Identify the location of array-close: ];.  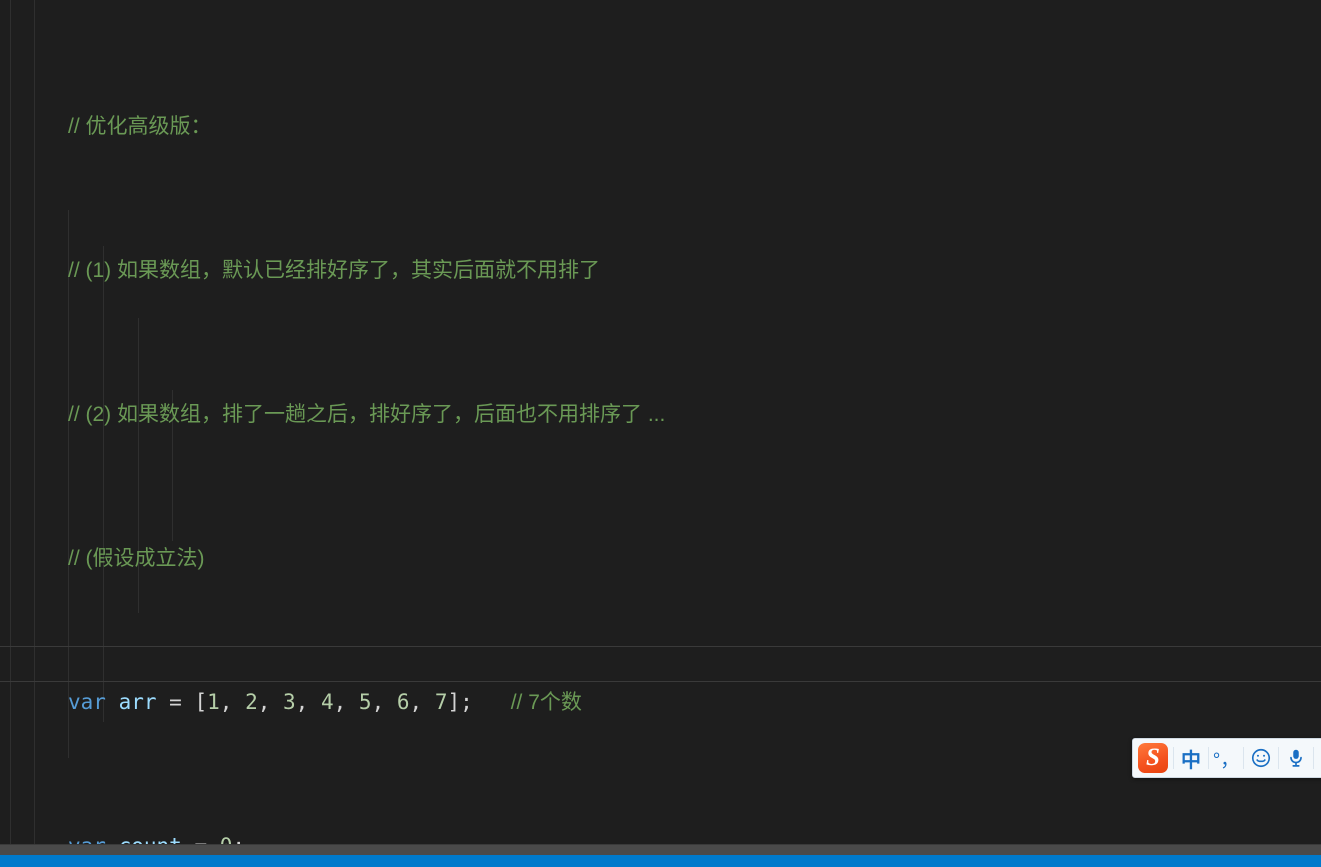
(460, 702).